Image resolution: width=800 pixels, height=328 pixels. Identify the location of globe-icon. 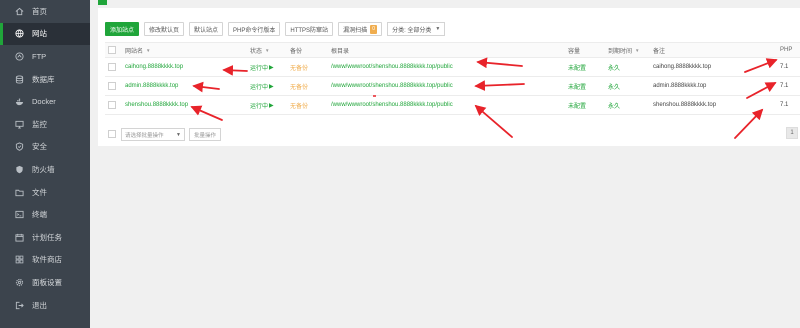
(19, 34).